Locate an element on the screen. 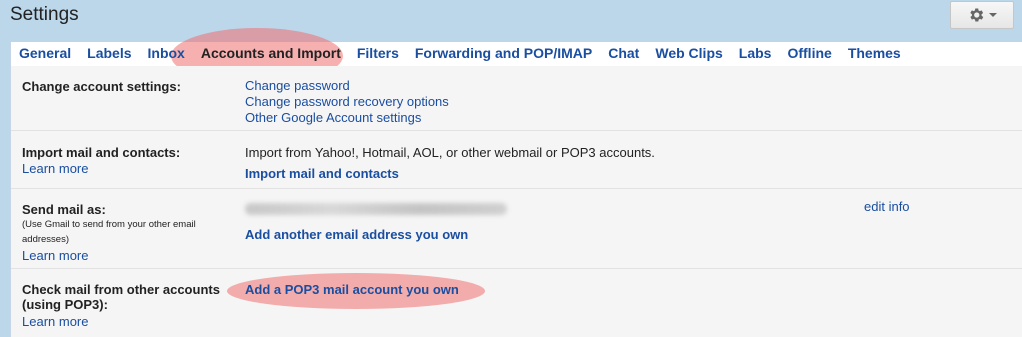  tab-labs: Labs is located at coordinates (755, 53).